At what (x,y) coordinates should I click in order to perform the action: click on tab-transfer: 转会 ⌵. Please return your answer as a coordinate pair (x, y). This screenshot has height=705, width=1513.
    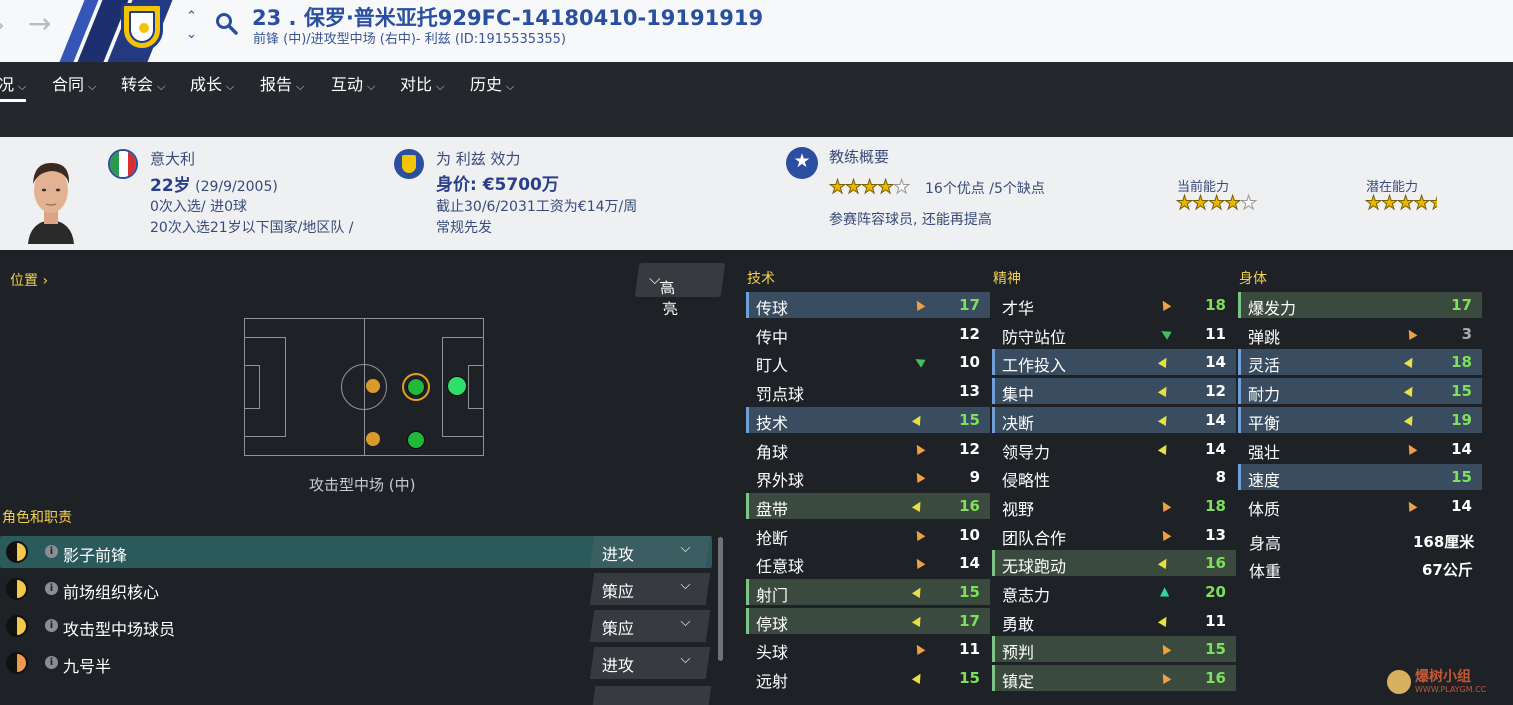
    Looking at the image, I should click on (143, 88).